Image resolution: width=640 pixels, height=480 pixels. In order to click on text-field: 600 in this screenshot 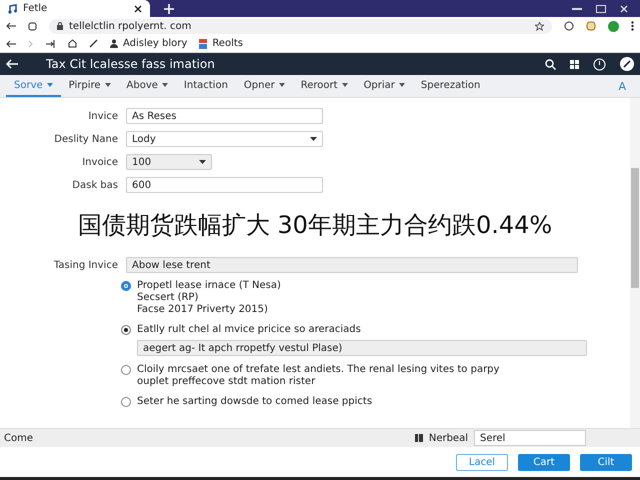, I will do `click(224, 185)`.